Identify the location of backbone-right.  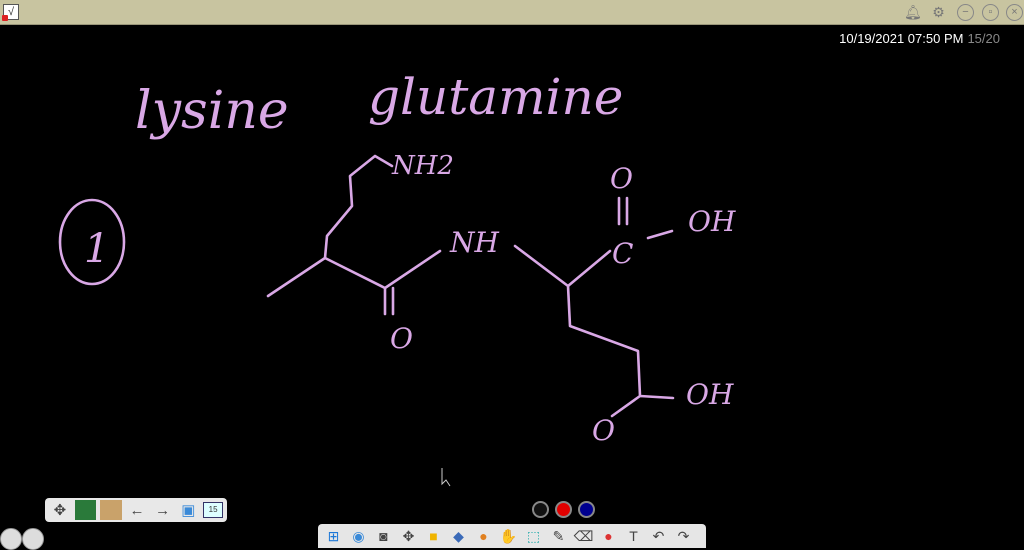
(594, 331).